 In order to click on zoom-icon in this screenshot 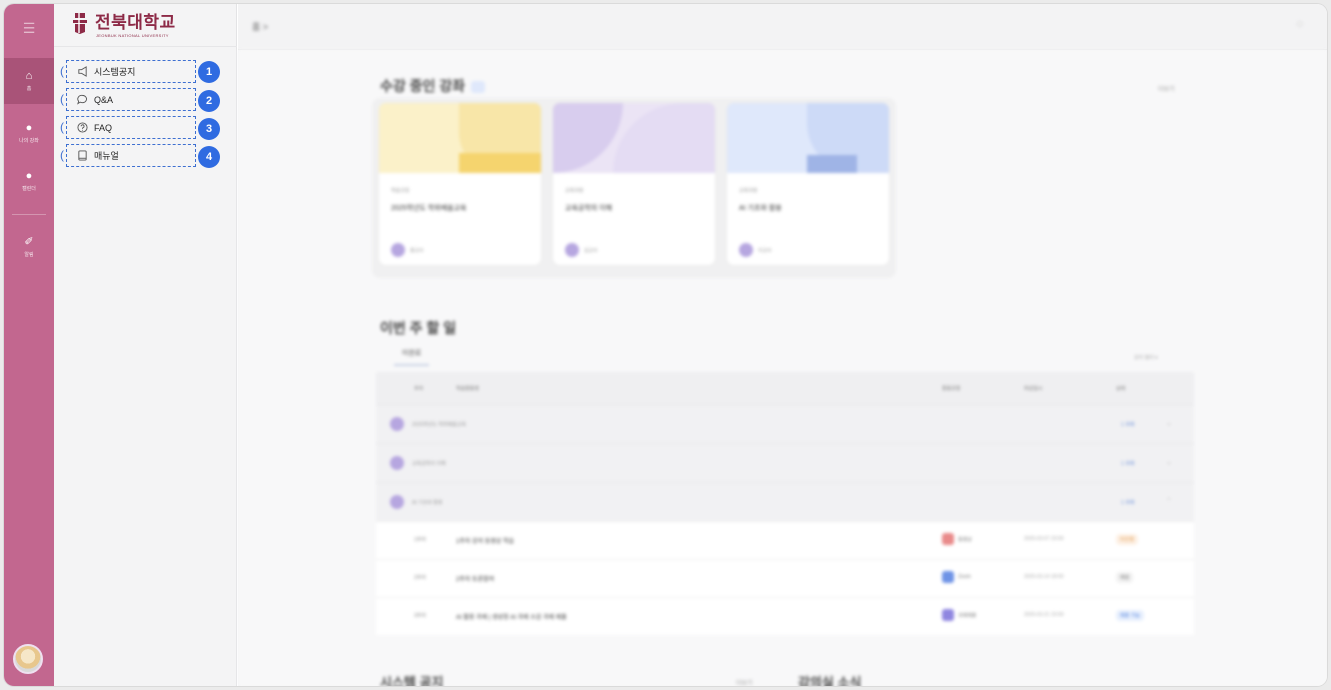, I will do `click(948, 577)`.